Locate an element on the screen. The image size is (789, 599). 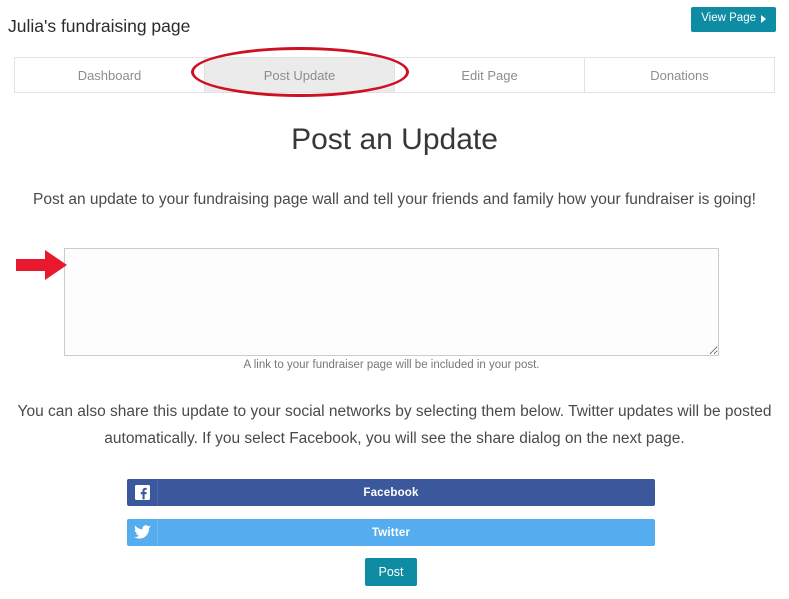
view-page-label: View Page is located at coordinates (728, 18).